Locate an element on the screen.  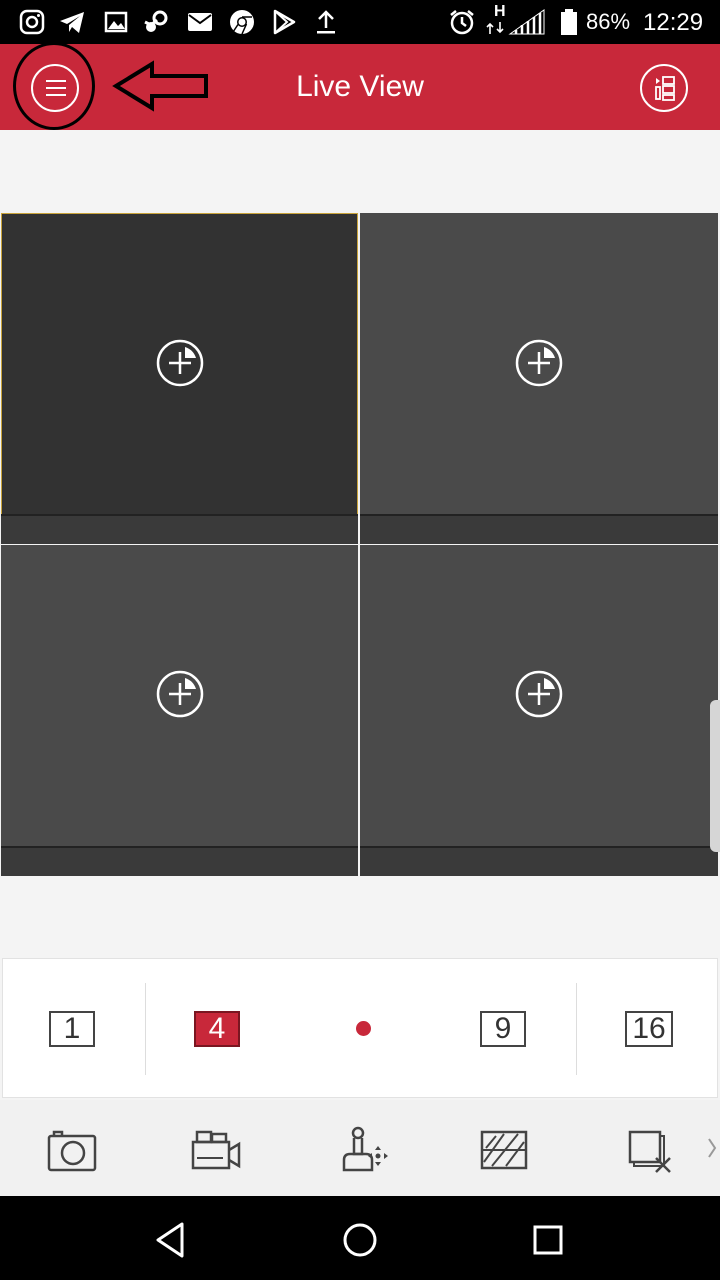
navigation-bar is located at coordinates (360, 1238).